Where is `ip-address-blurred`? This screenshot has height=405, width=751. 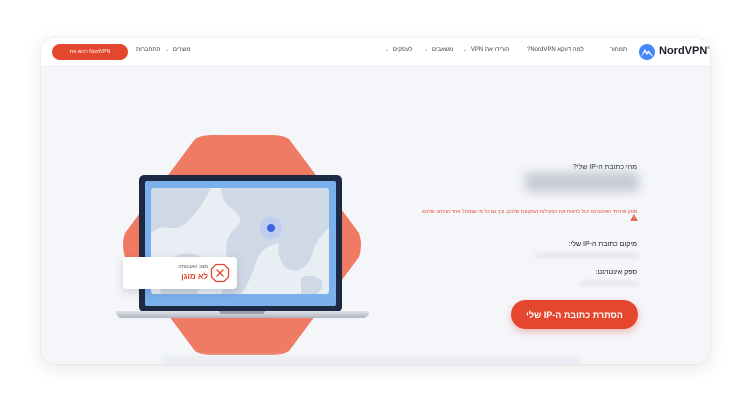 ip-address-blurred is located at coordinates (582, 182).